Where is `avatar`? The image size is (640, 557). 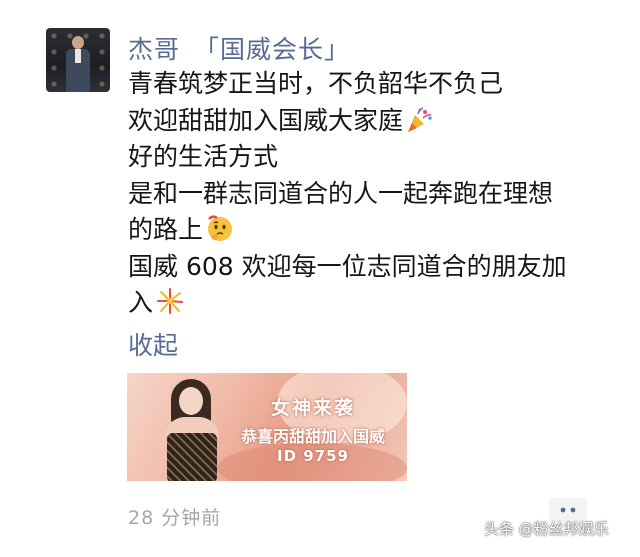 avatar is located at coordinates (78, 60).